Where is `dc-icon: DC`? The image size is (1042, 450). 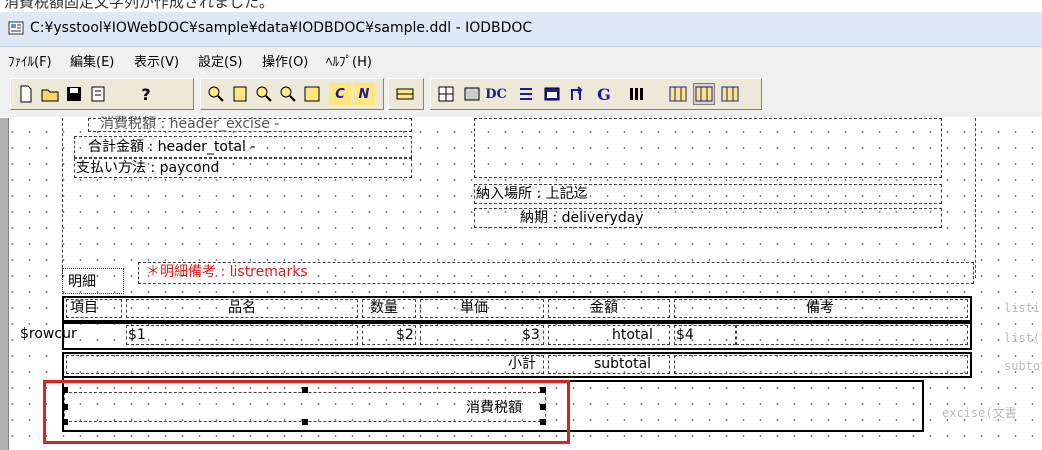
dc-icon: DC is located at coordinates (496, 94).